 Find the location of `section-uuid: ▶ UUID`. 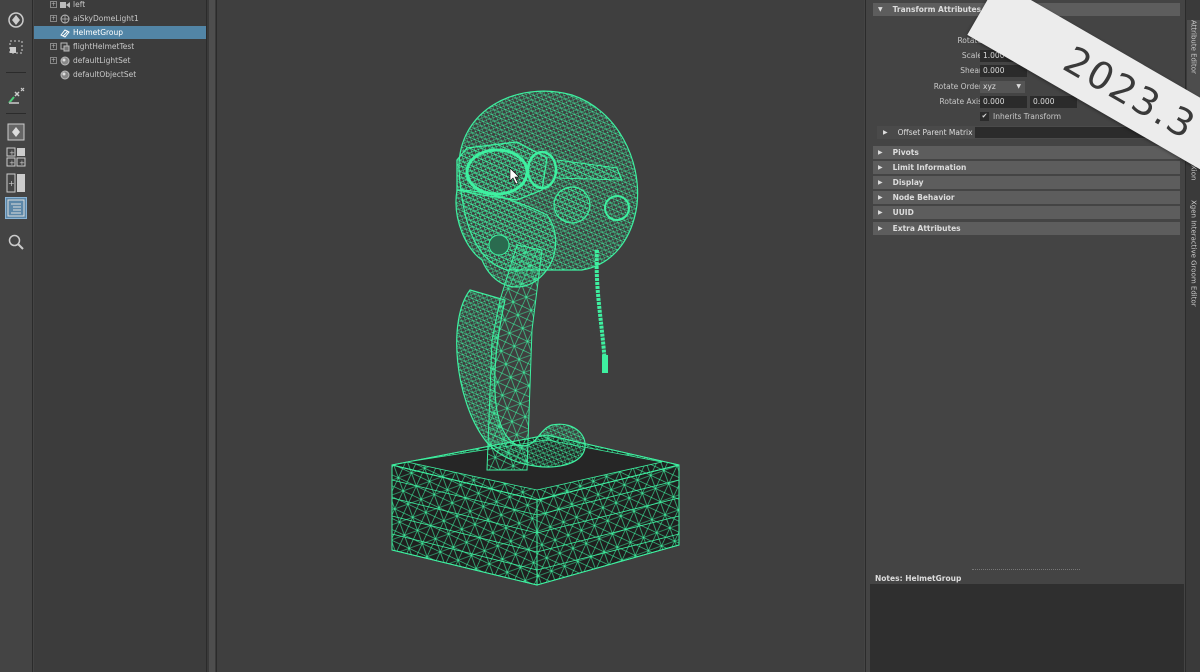

section-uuid: ▶ UUID is located at coordinates (1026, 212).